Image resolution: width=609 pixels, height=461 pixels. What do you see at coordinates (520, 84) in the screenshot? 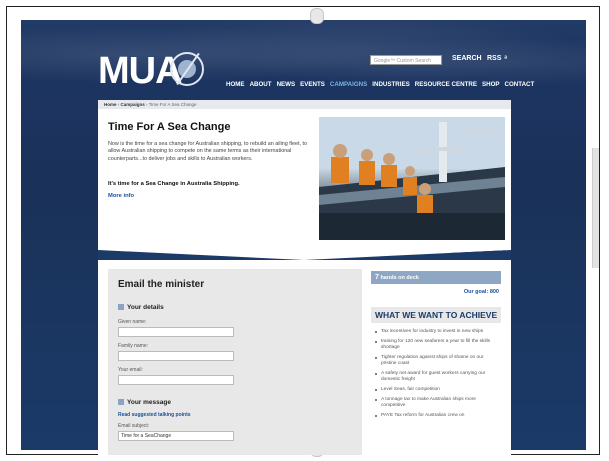
I see `nav-contact: CONTACT` at bounding box center [520, 84].